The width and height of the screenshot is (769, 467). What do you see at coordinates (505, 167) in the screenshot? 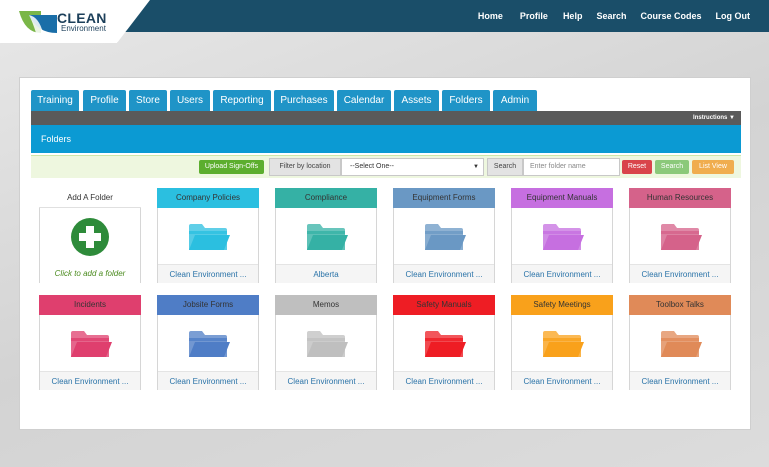
I see `search-label: Search` at bounding box center [505, 167].